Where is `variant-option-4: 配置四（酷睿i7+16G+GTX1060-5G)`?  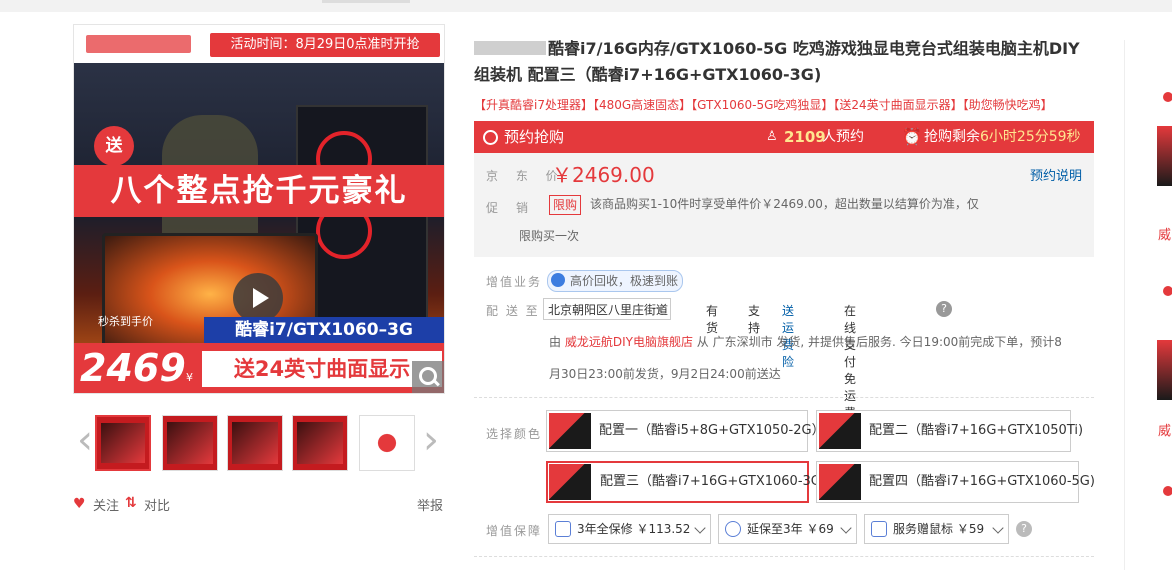 variant-option-4: 配置四（酷睿i7+16G+GTX1060-5G) is located at coordinates (955, 482).